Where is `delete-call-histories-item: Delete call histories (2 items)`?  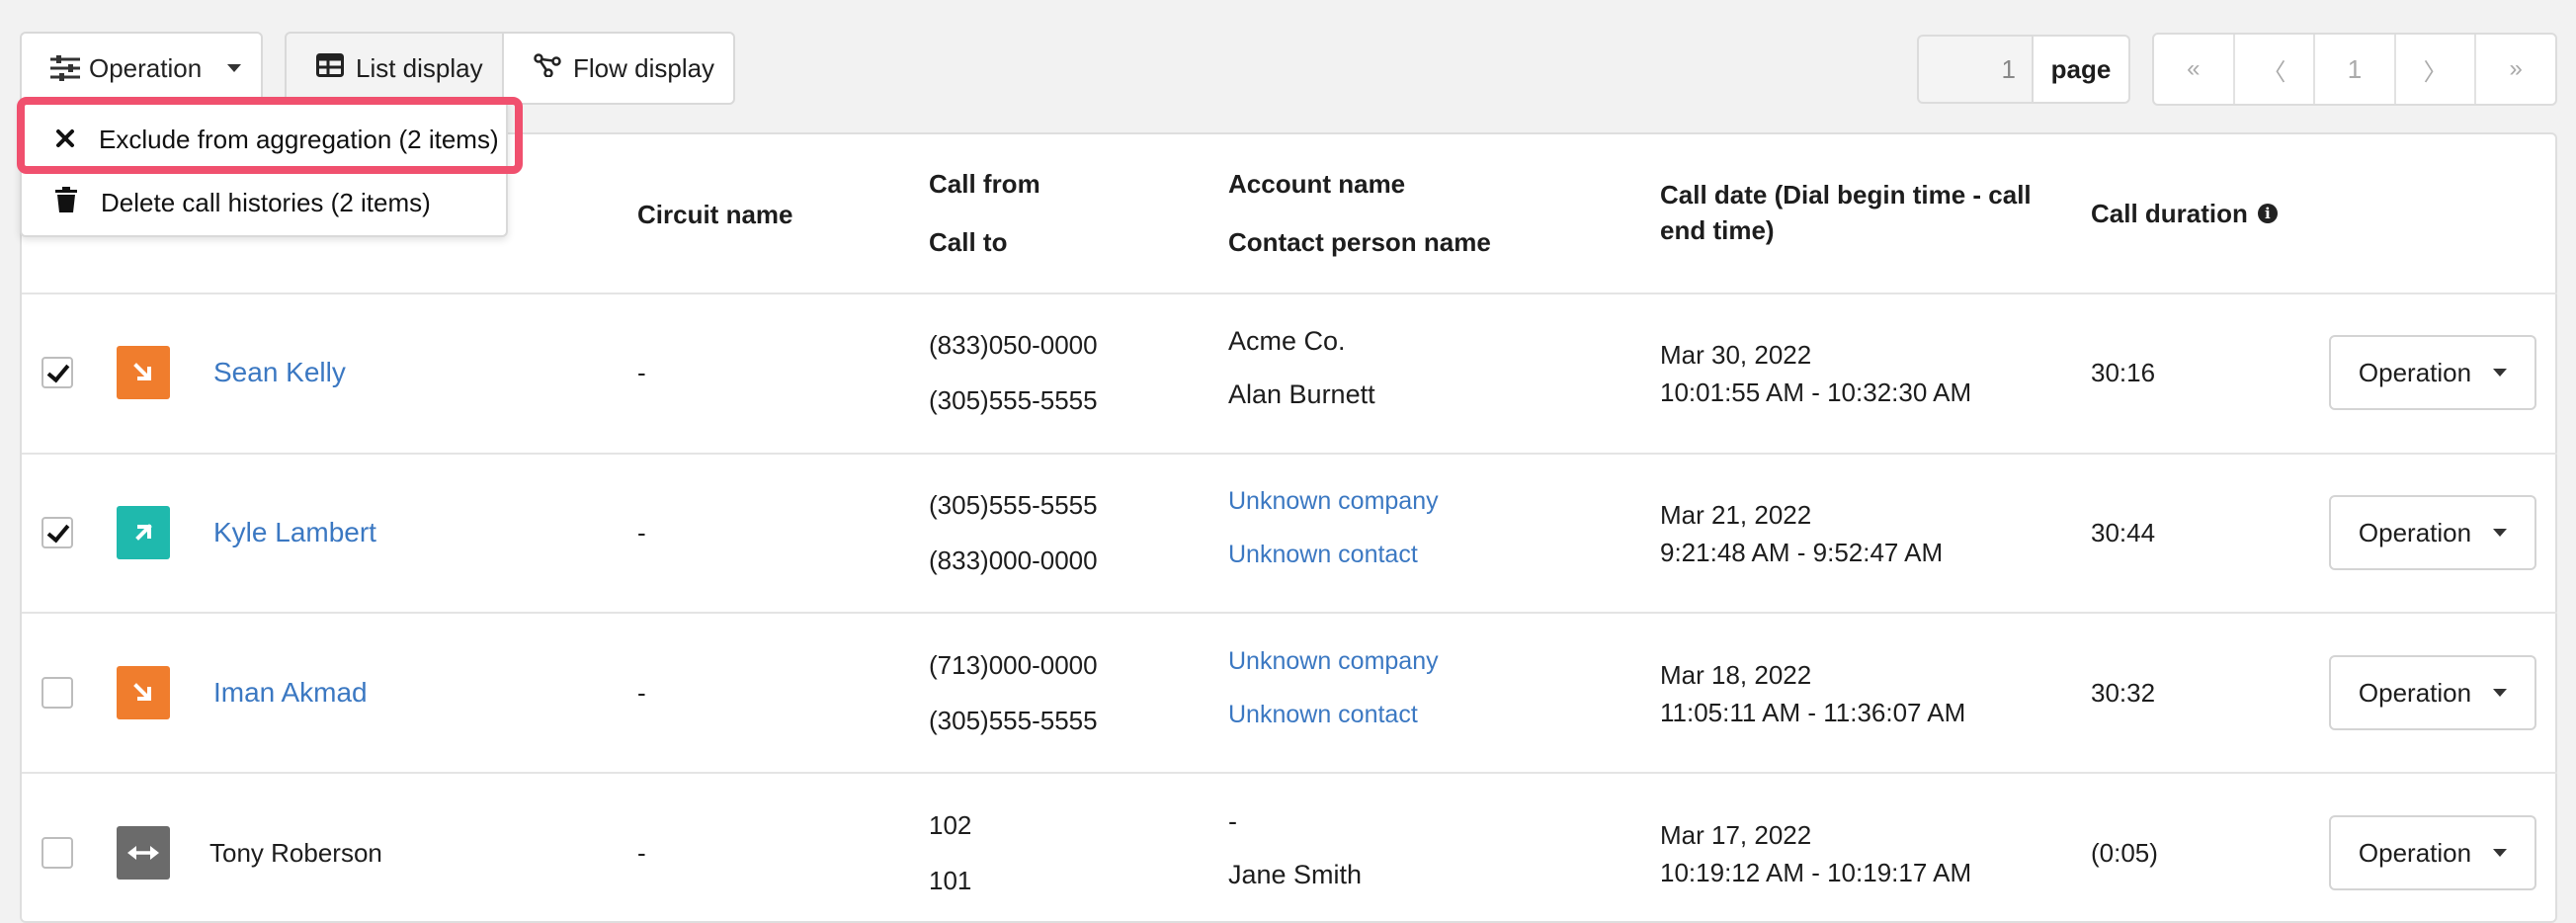
delete-call-histories-item: Delete call histories (2 items) is located at coordinates (264, 202).